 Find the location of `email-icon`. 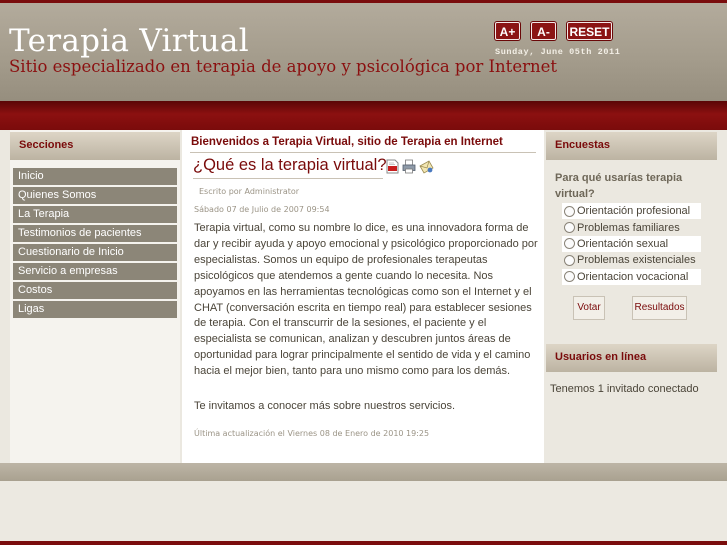

email-icon is located at coordinates (426, 166).